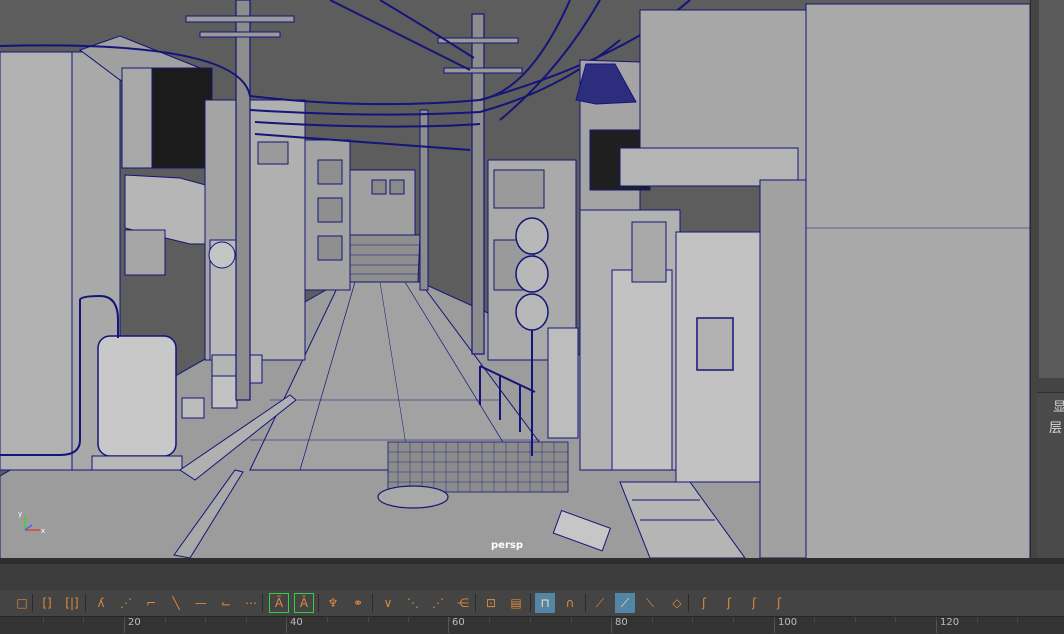 This screenshot has width=1064, height=634. What do you see at coordinates (22, 603) in the screenshot?
I see `square-select-icon: □` at bounding box center [22, 603].